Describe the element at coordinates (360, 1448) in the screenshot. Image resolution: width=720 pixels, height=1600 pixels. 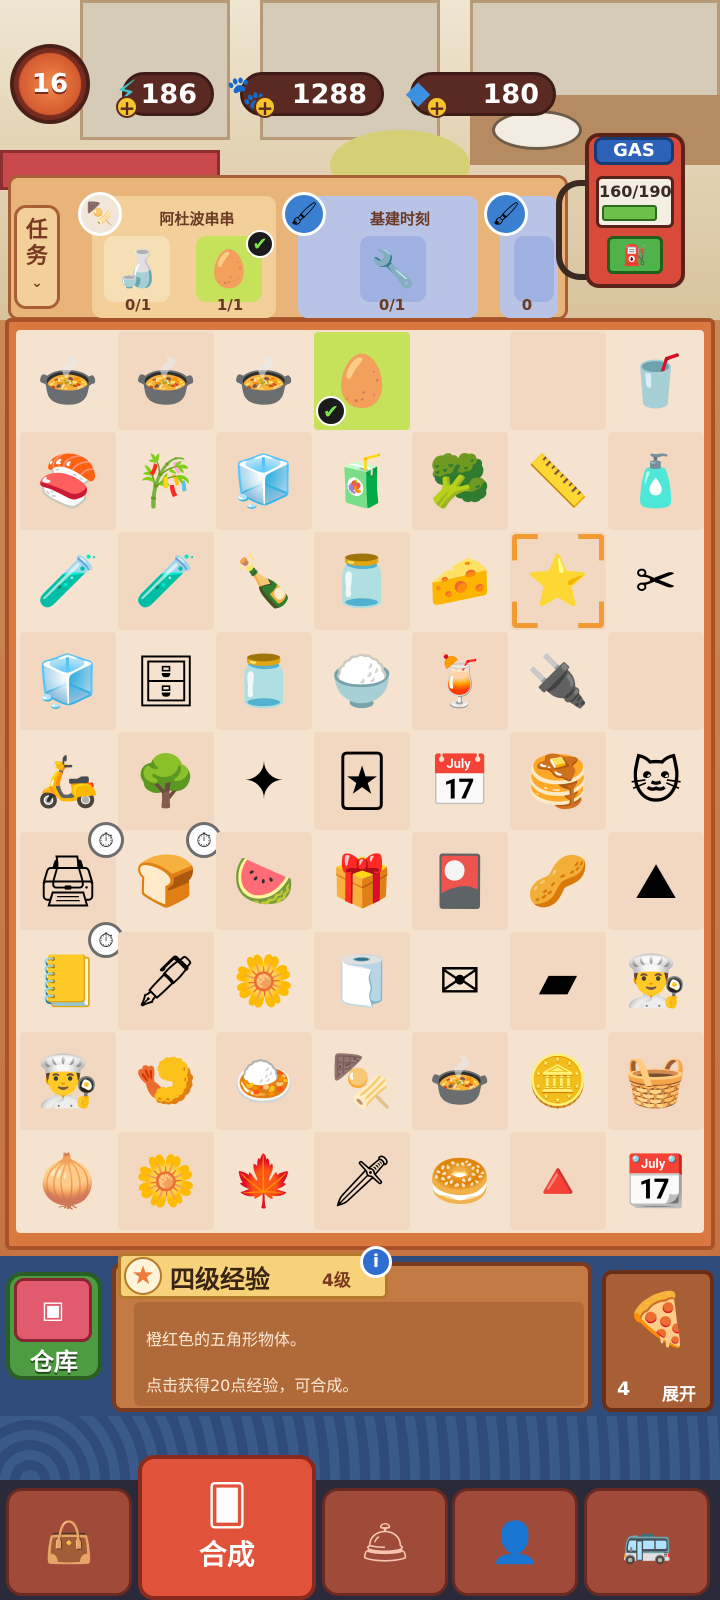
I see `wave-pattern` at that location.